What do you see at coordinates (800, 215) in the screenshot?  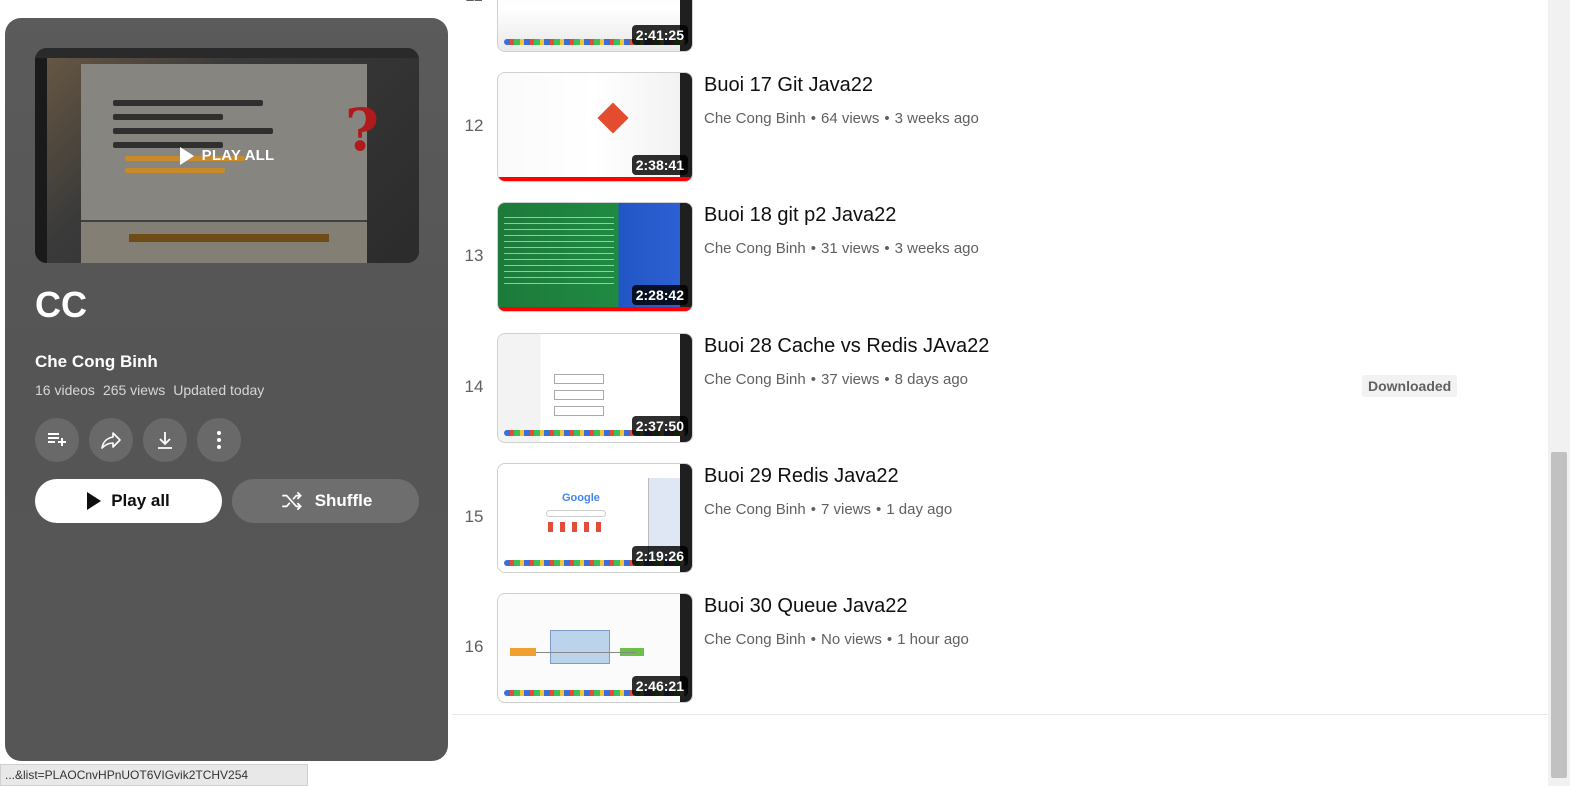 I see `video-title: Buoi 18 git p2 Java22` at bounding box center [800, 215].